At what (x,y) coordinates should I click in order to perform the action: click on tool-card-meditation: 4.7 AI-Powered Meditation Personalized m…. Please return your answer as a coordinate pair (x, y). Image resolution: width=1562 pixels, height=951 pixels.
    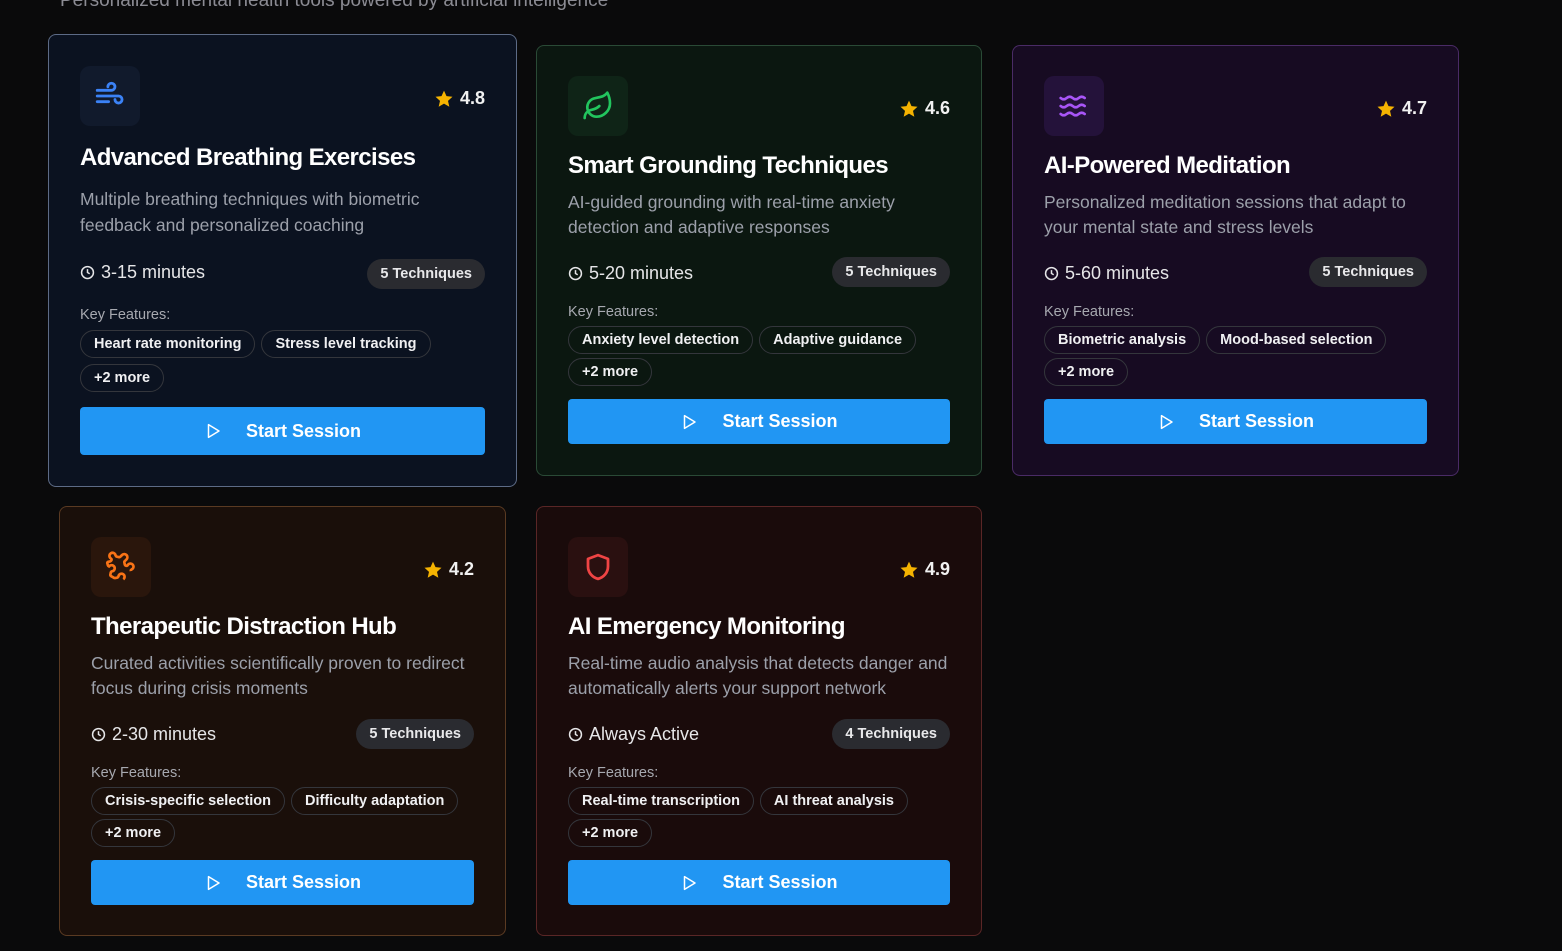
    Looking at the image, I should click on (1235, 260).